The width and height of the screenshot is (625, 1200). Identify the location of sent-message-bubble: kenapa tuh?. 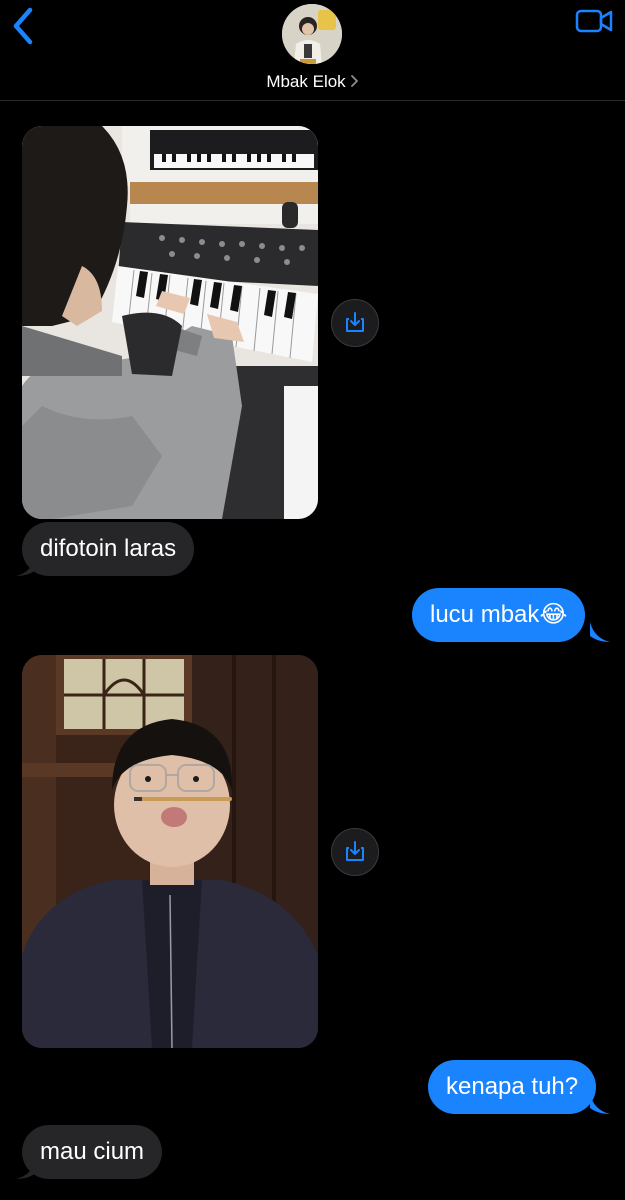
(512, 1087).